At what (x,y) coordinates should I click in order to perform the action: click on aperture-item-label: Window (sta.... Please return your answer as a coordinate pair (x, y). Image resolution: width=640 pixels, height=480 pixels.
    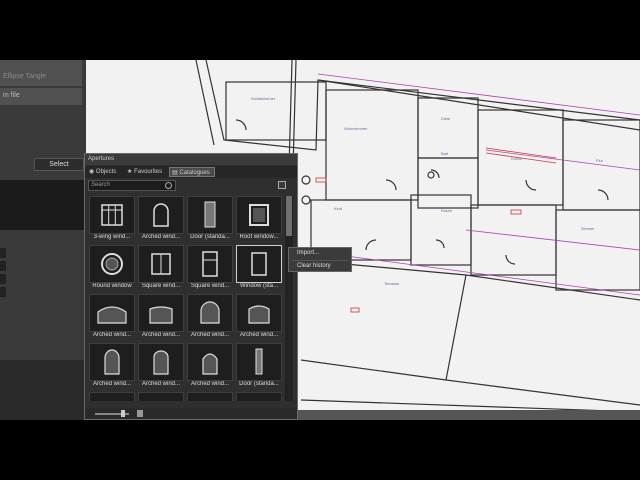
    Looking at the image, I should click on (258, 286).